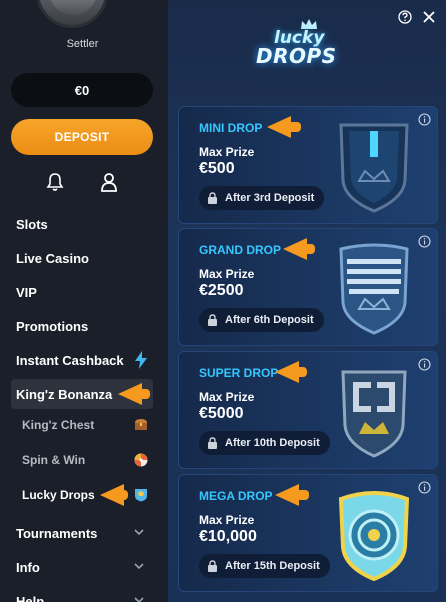  I want to click on deposit-requirement: After 15th Deposit, so click(264, 566).